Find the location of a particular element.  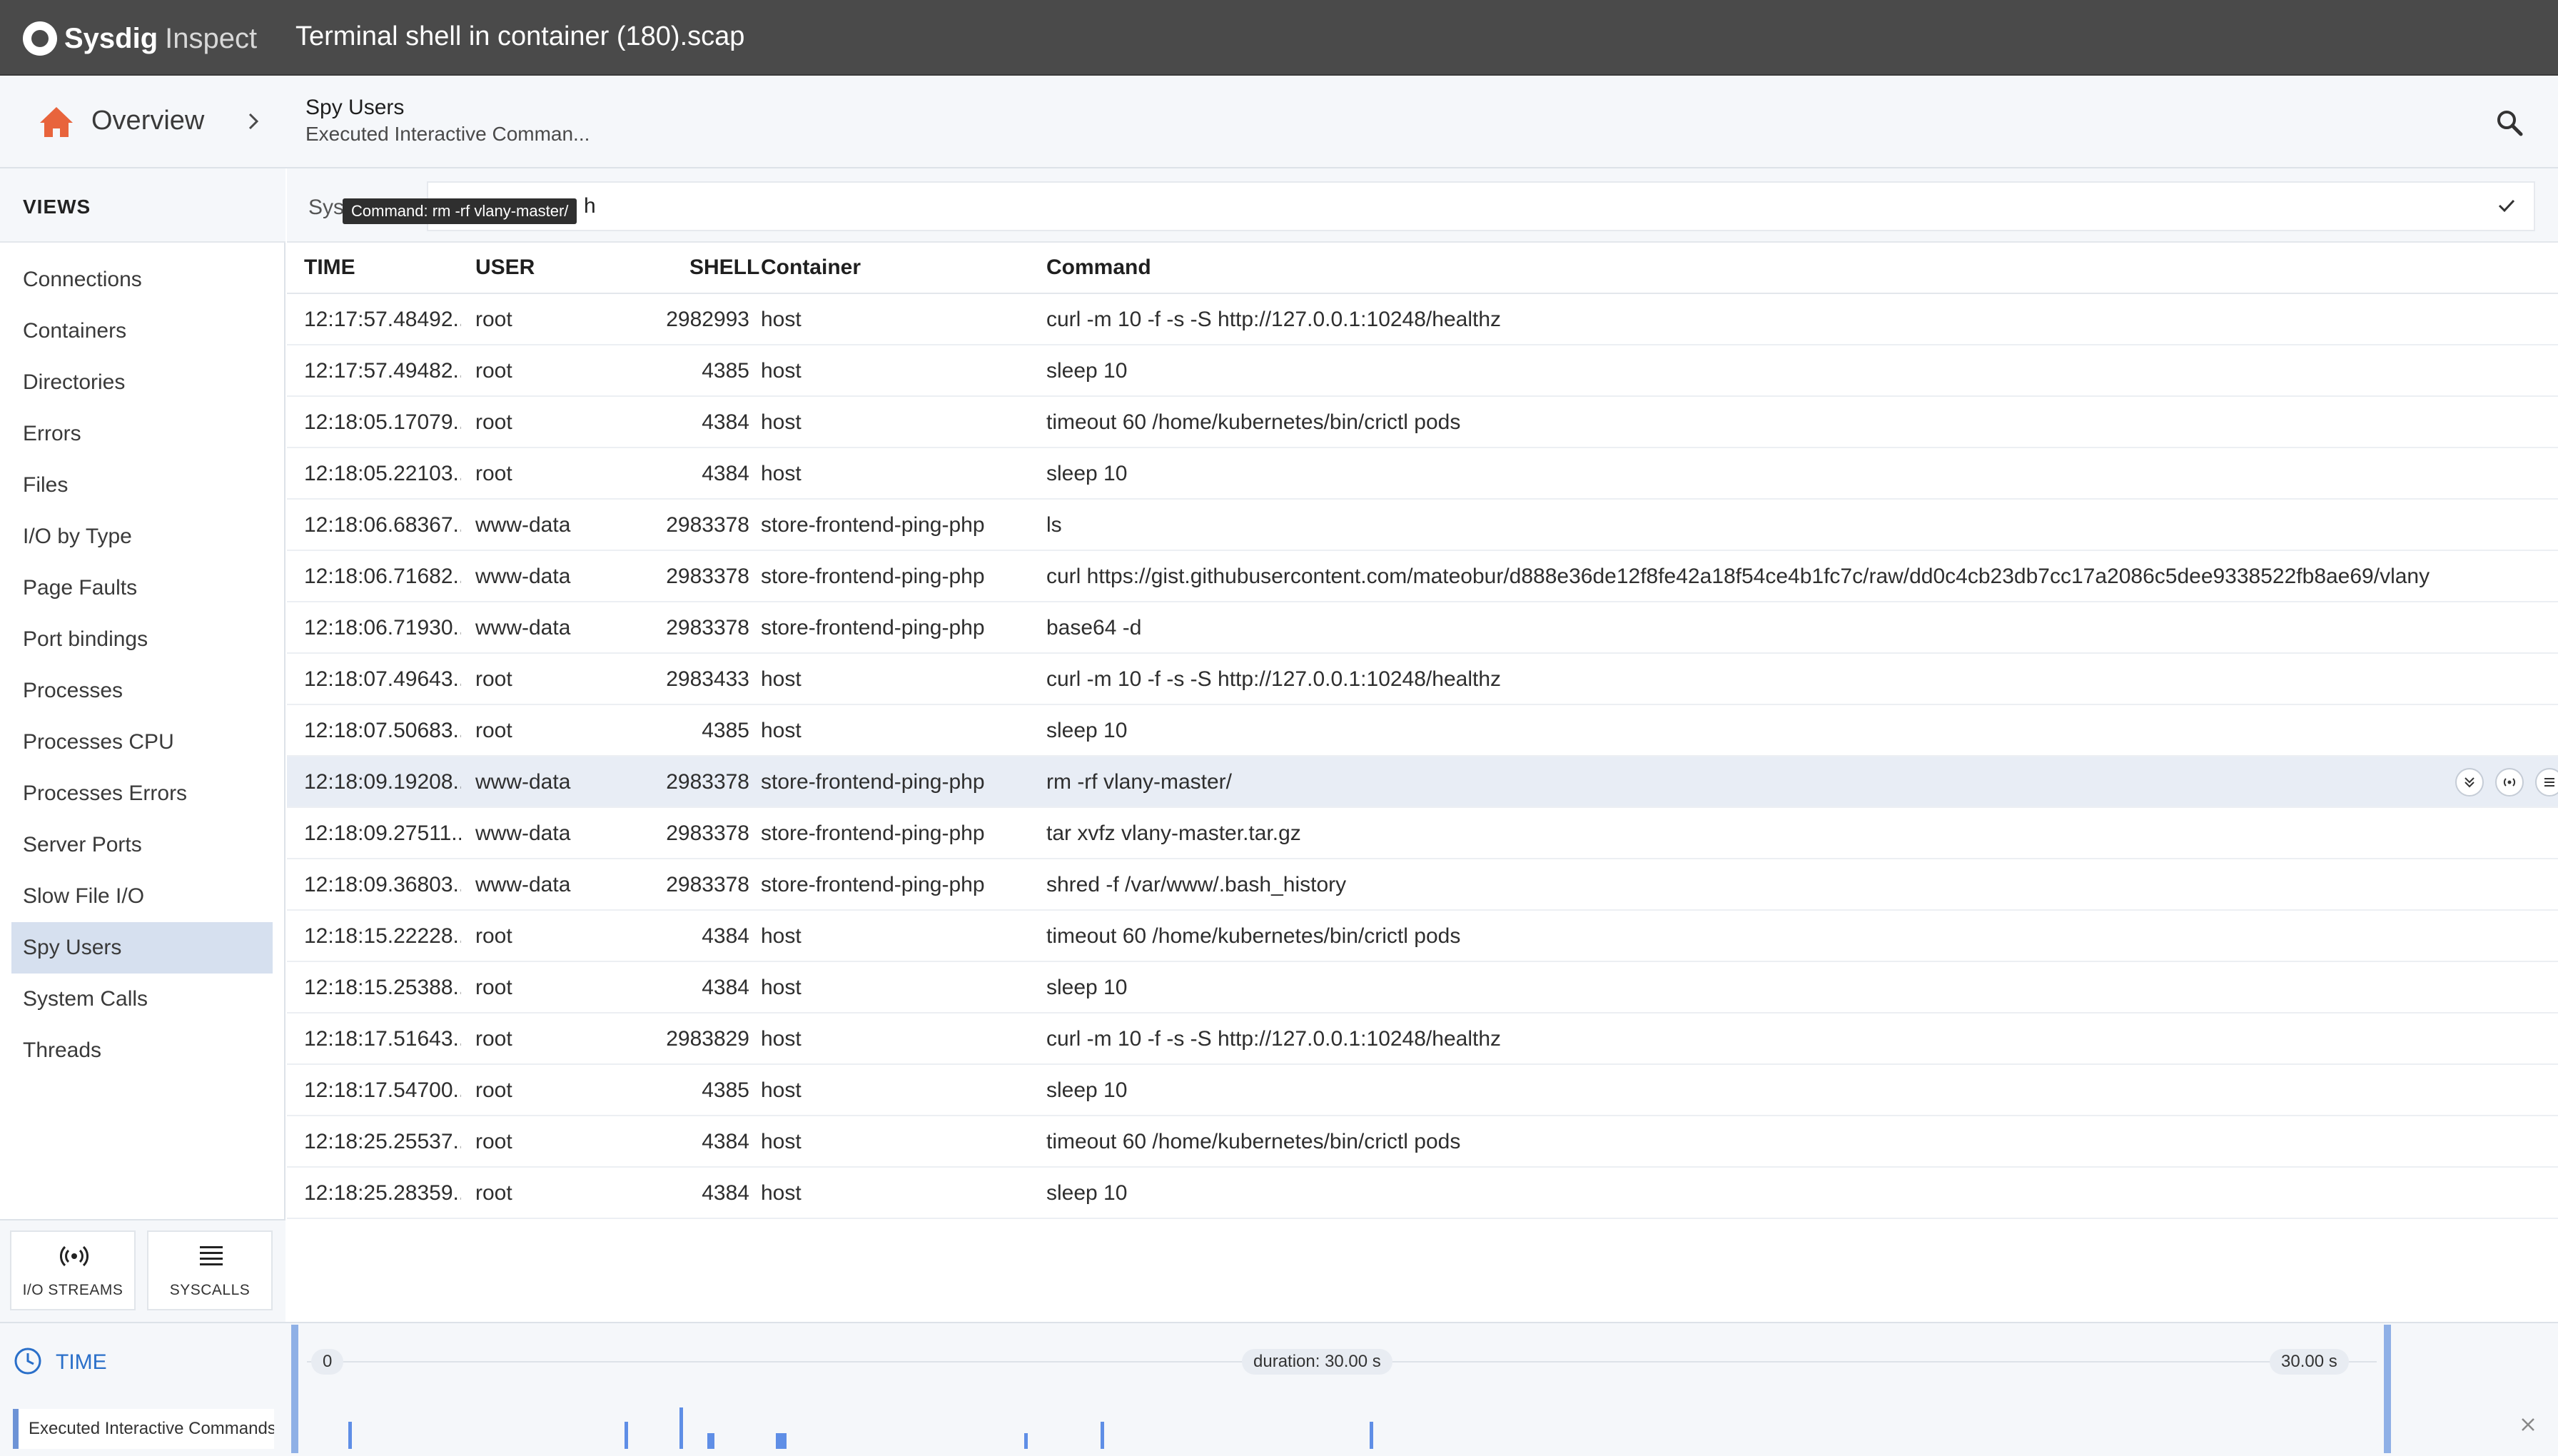

timeline-event-marker is located at coordinates (626, 1435).